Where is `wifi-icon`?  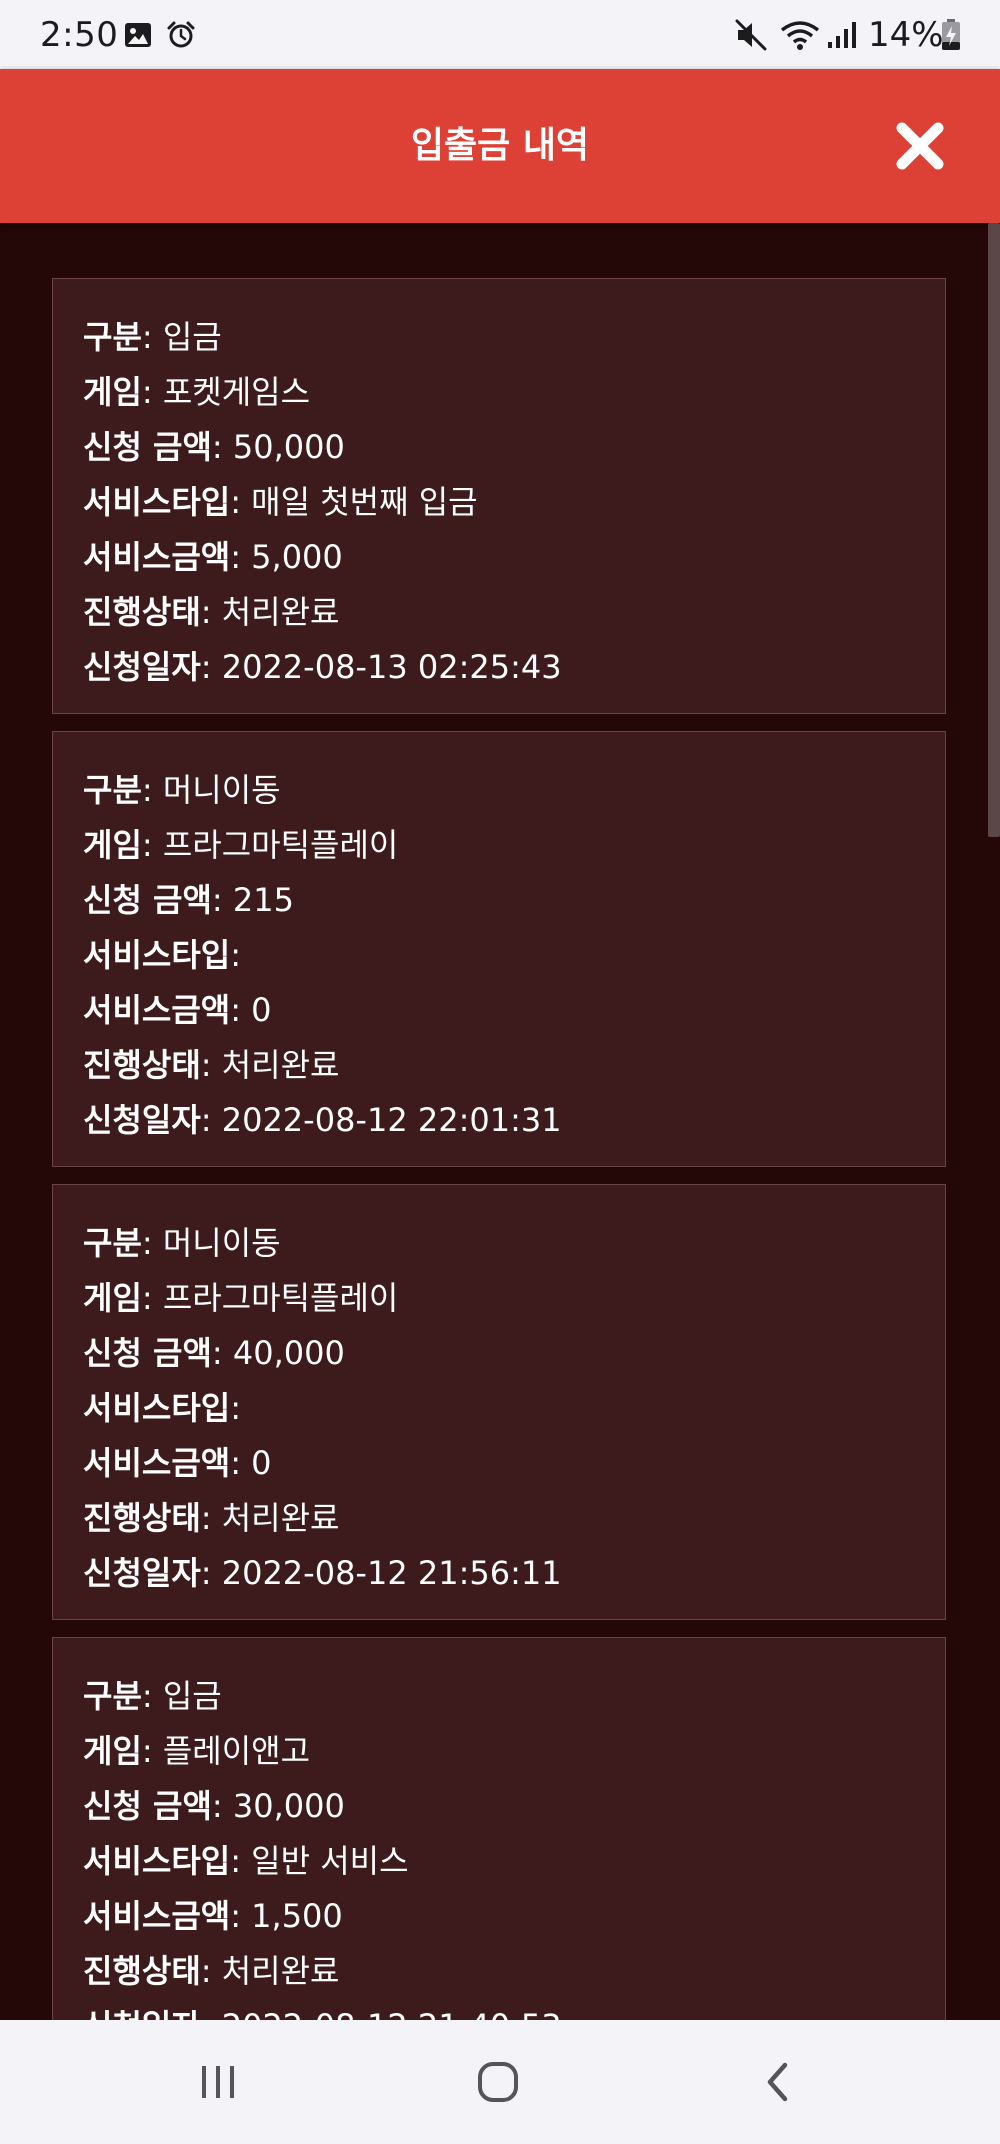
wifi-icon is located at coordinates (800, 34).